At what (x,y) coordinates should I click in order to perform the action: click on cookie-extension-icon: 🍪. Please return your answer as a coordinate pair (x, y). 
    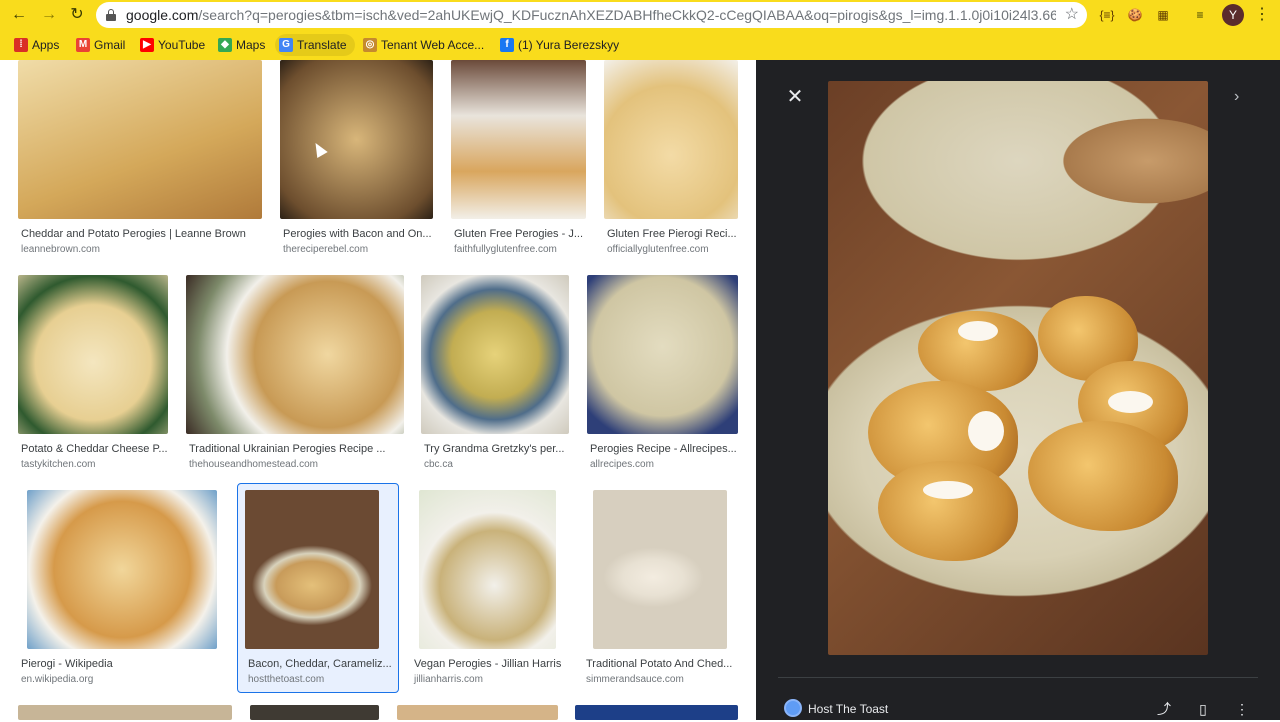
    Looking at the image, I should click on (1135, 15).